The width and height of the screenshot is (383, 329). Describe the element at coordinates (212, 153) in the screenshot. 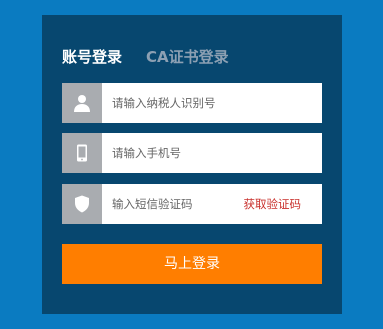

I see `phone-input` at that location.